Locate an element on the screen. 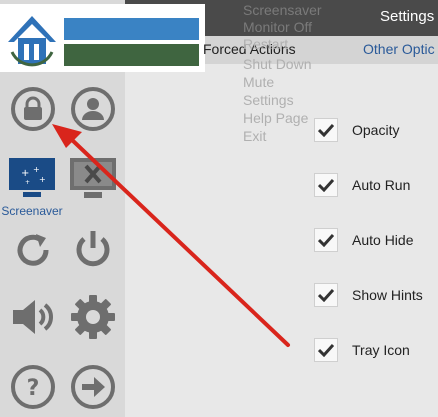 The height and width of the screenshot is (417, 438). menu-item-screensaver: Screensaver is located at coordinates (282, 10).